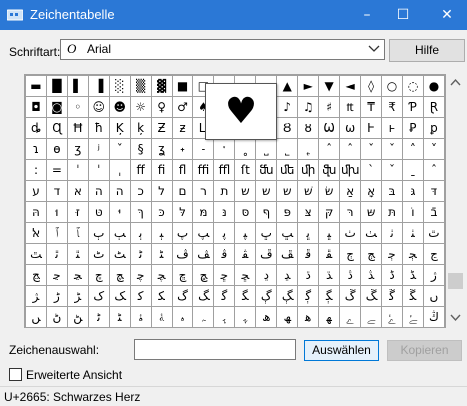 The height and width of the screenshot is (406, 467). What do you see at coordinates (36, 86) in the screenshot?
I see `char-cell: ▬` at bounding box center [36, 86].